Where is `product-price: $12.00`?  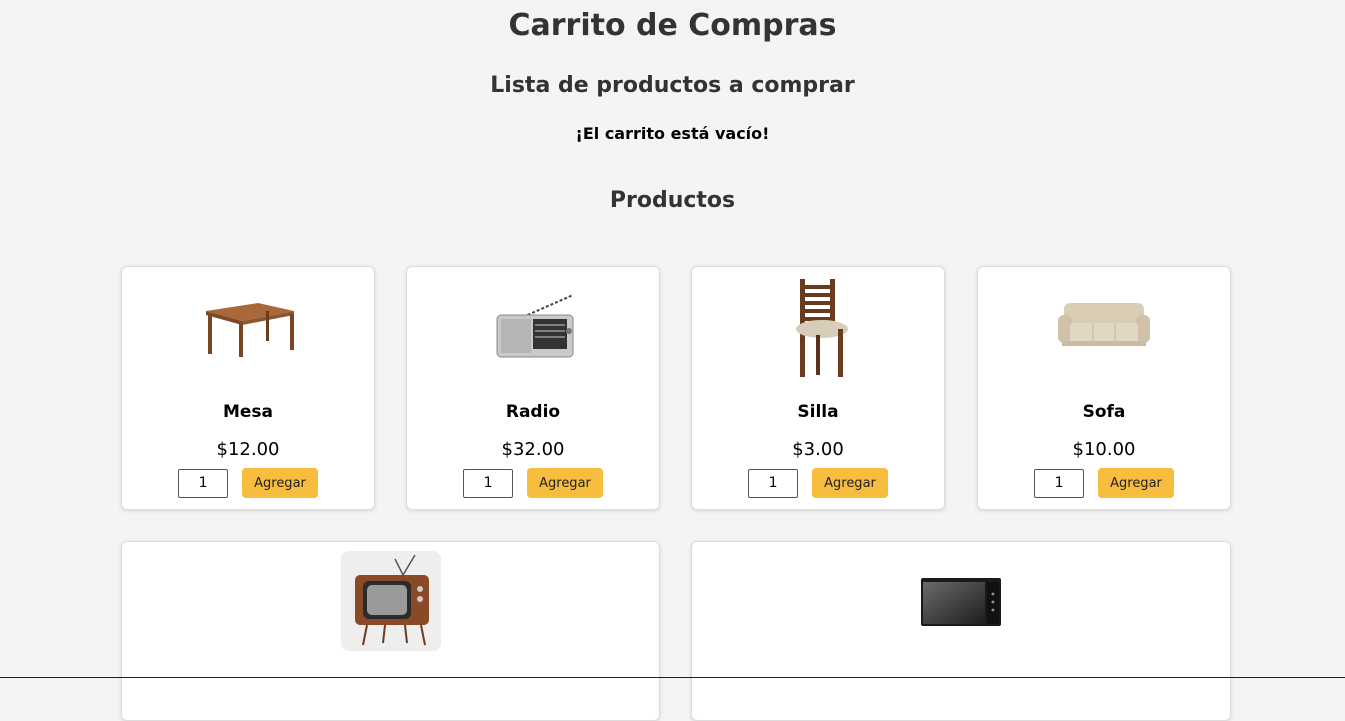
product-price: $12.00 is located at coordinates (248, 449).